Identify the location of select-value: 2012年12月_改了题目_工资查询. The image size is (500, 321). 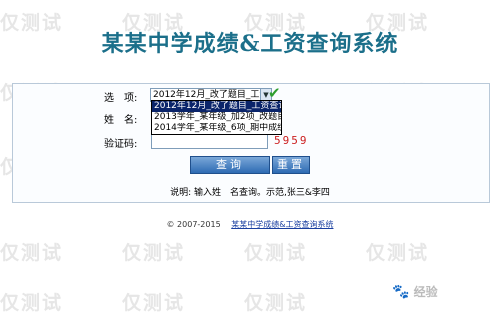
(212, 95).